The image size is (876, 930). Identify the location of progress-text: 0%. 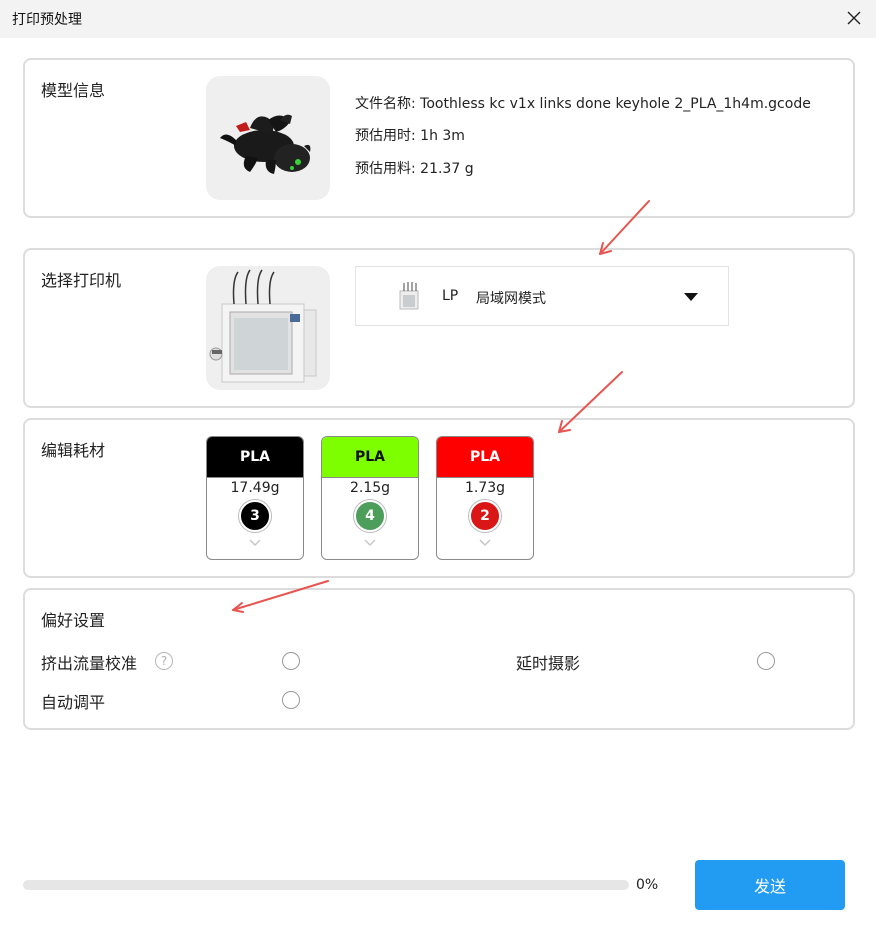
(647, 885).